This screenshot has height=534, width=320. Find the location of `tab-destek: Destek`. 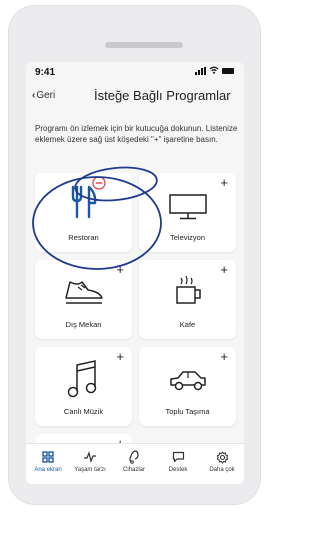

tab-destek: Destek is located at coordinates (178, 461).